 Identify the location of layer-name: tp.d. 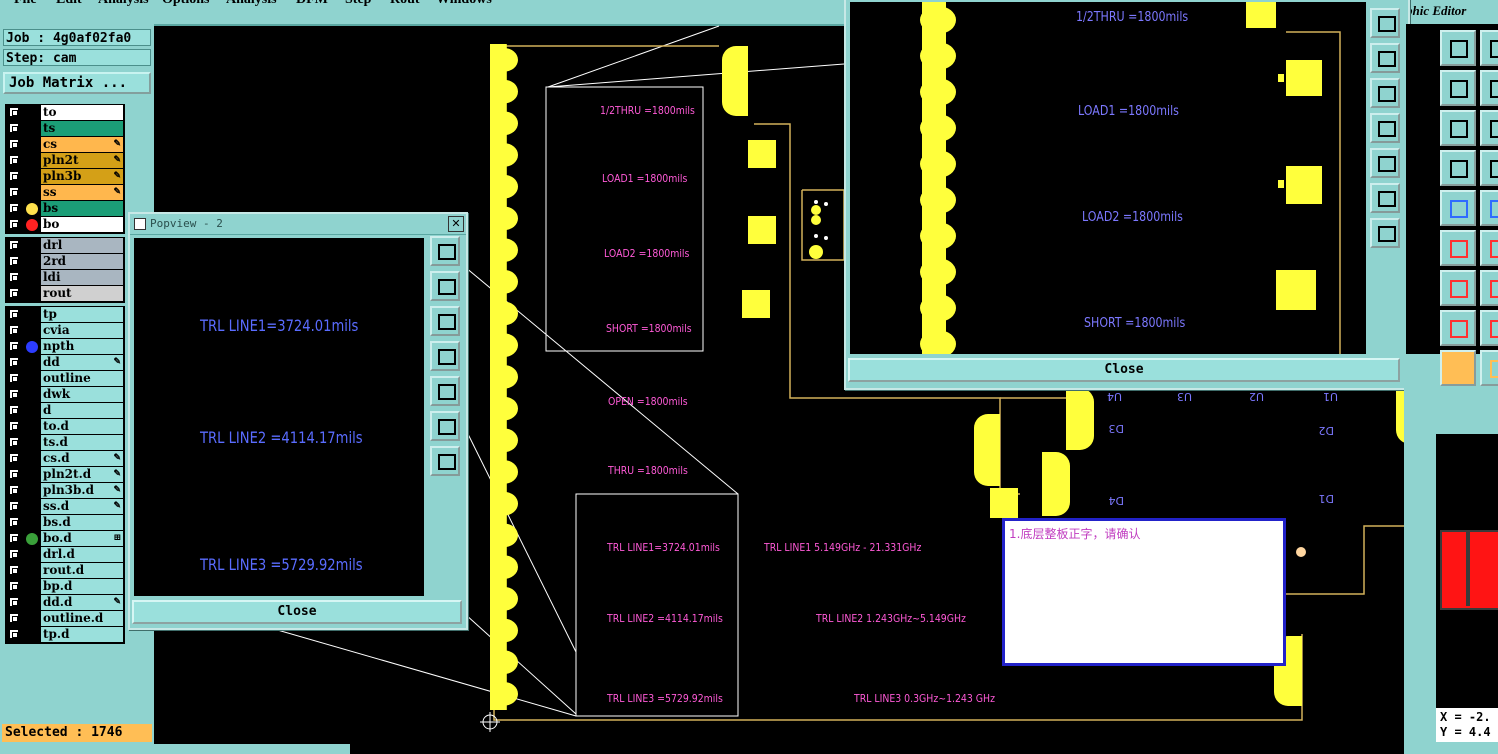
(82, 634).